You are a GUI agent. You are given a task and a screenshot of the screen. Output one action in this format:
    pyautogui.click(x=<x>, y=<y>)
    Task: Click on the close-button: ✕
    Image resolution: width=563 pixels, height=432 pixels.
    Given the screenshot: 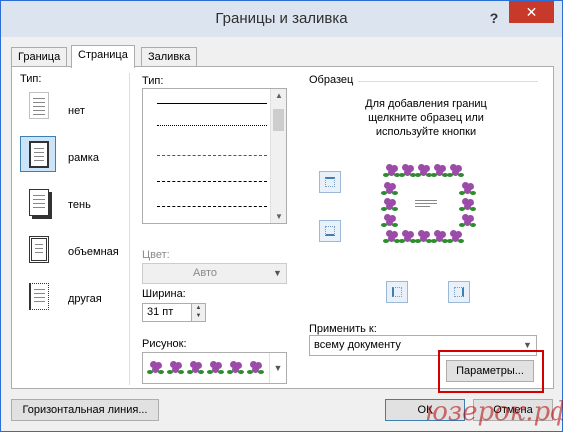 What is the action you would take?
    pyautogui.click(x=531, y=12)
    